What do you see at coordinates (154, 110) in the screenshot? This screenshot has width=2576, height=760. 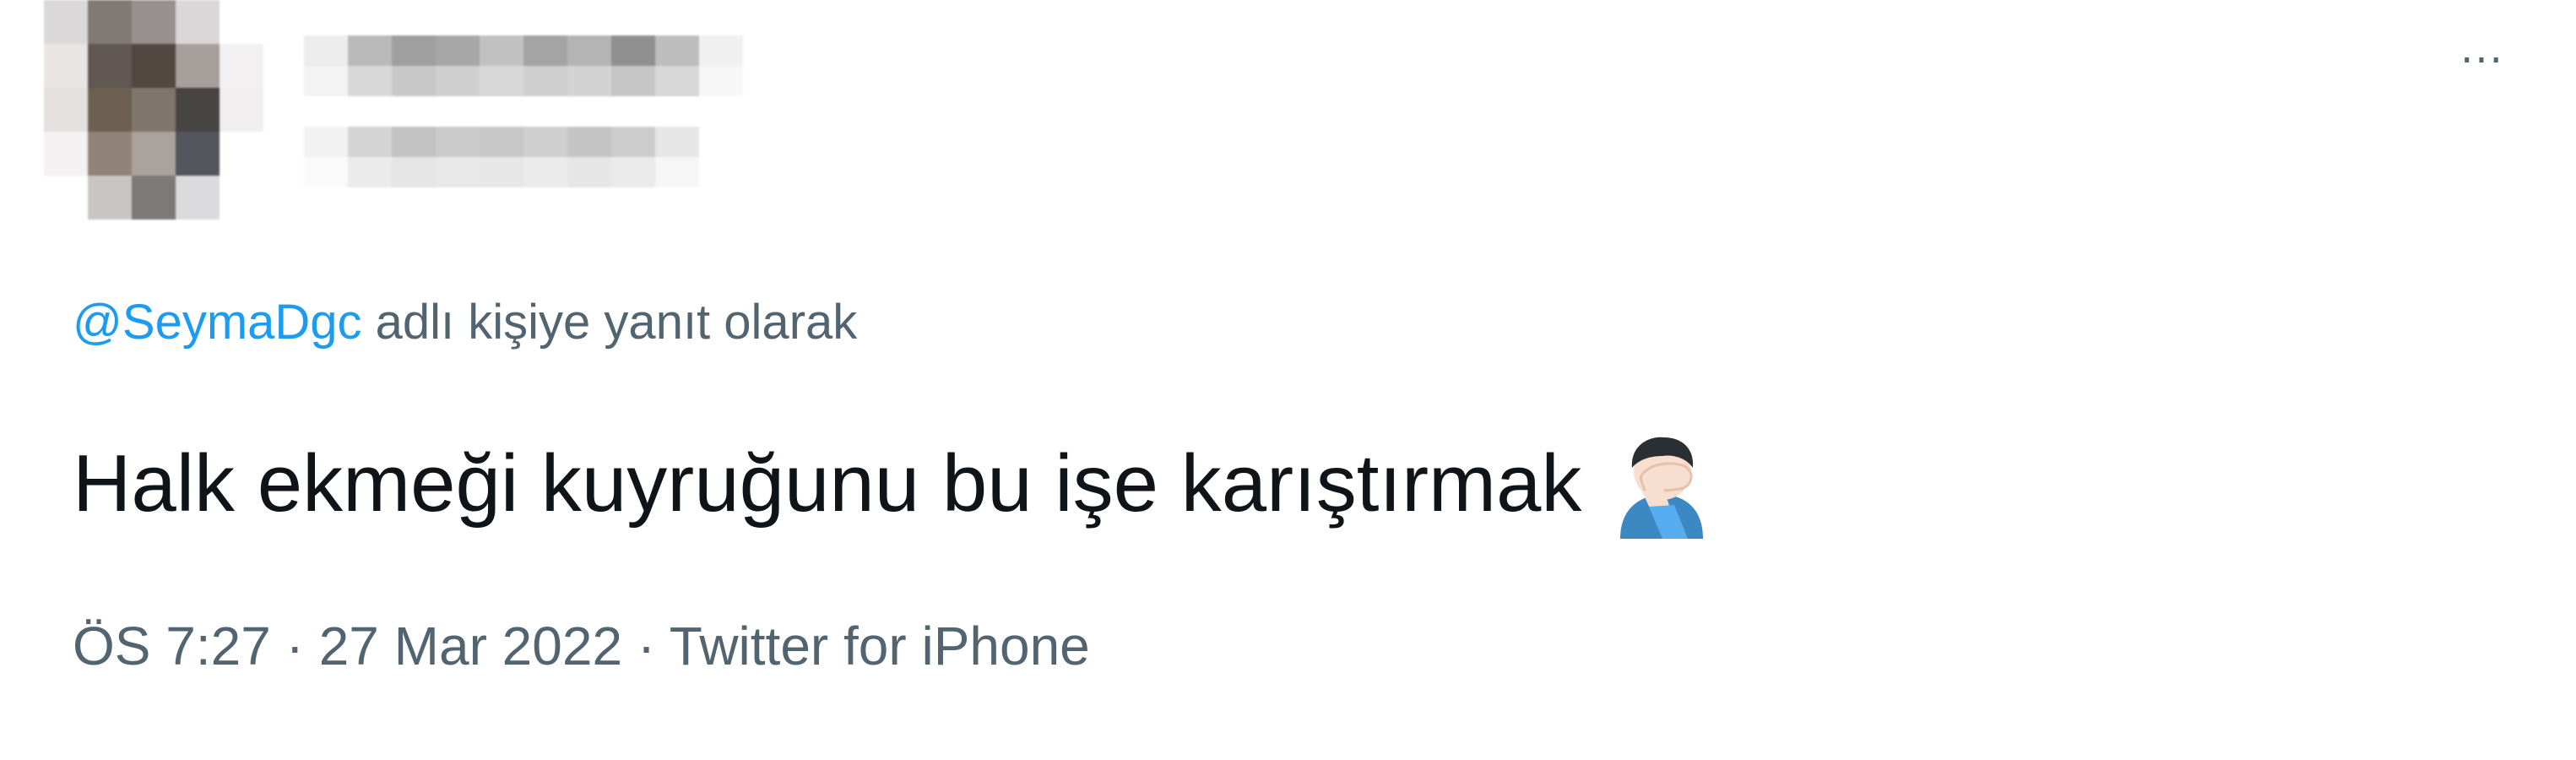 I see `avatar-censored` at bounding box center [154, 110].